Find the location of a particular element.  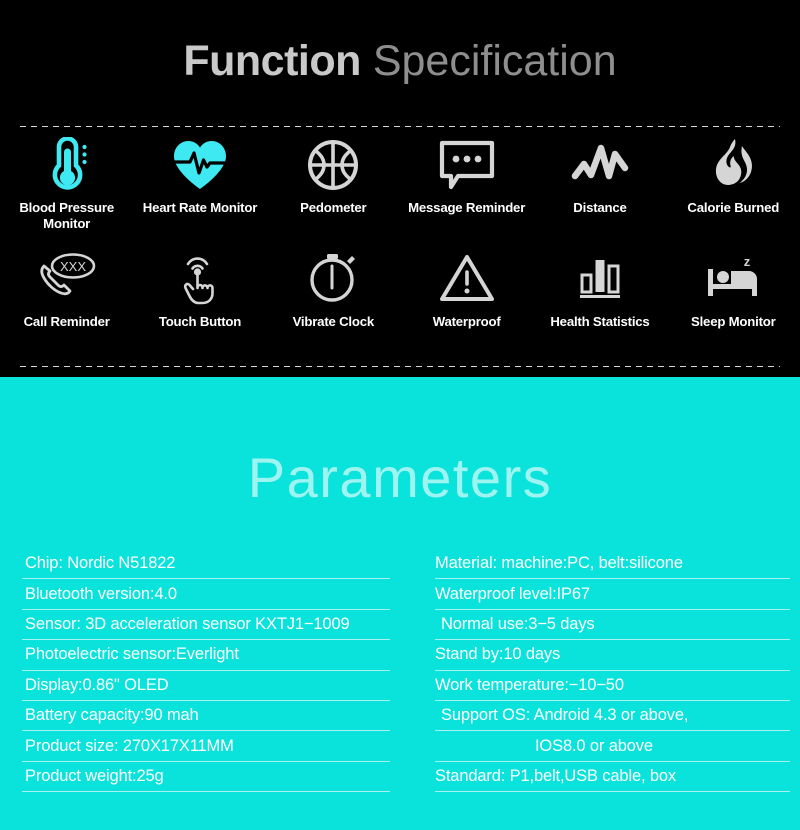

param-row: Product size: 270X17X11MM is located at coordinates (206, 746).